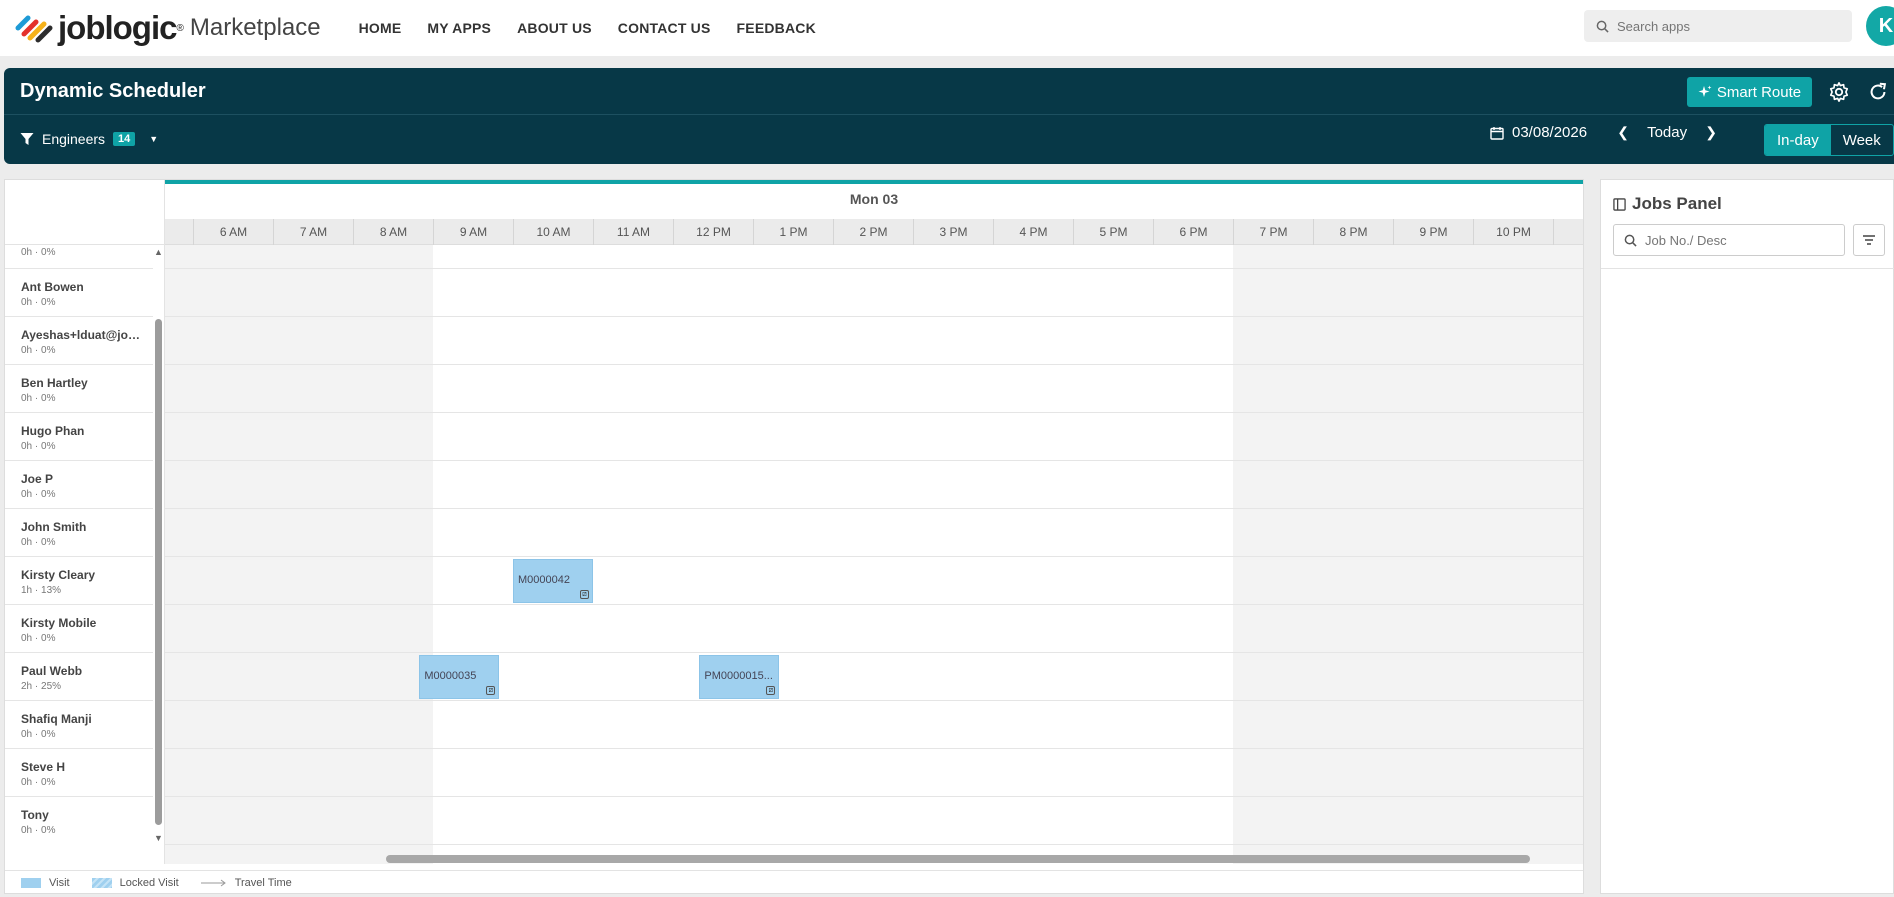 Image resolution: width=1894 pixels, height=897 pixels. I want to click on engineer-row: John Smith 0h · 0%, so click(79, 533).